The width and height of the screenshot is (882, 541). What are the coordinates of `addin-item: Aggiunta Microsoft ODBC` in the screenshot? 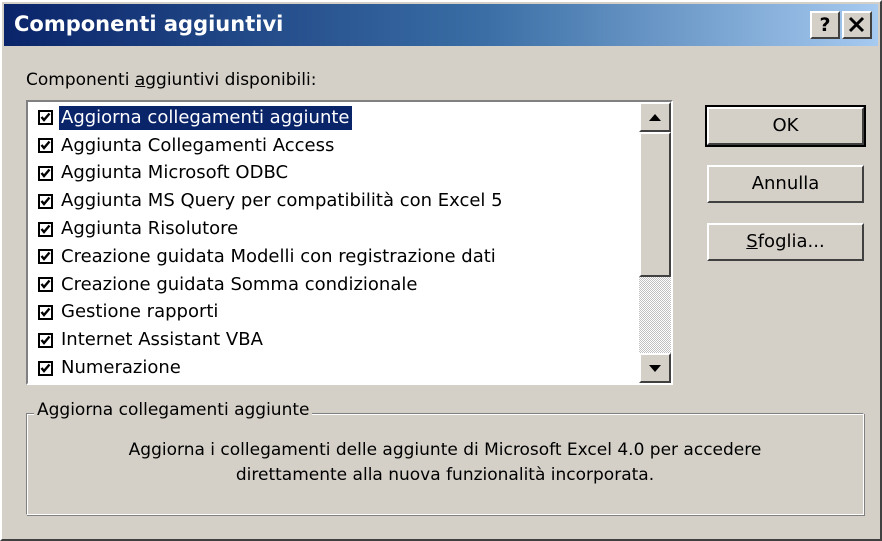 It's located at (335, 174).